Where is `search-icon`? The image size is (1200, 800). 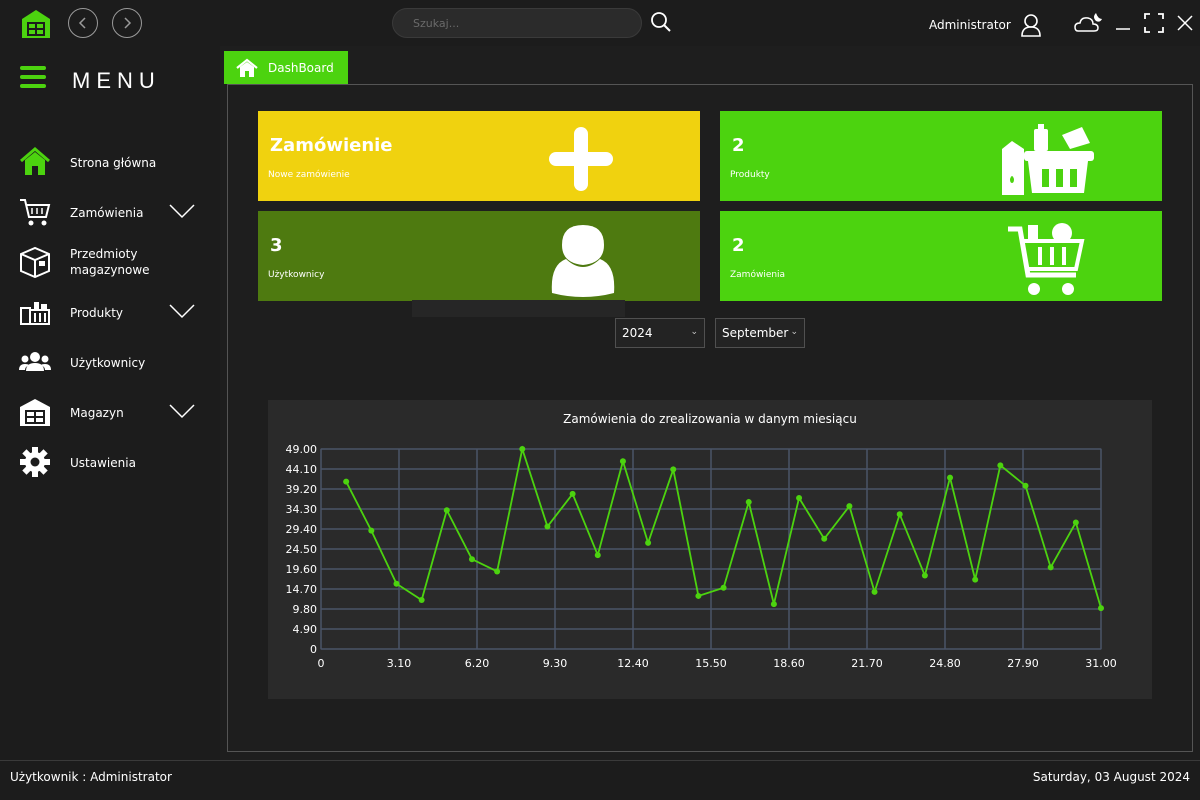 search-icon is located at coordinates (661, 22).